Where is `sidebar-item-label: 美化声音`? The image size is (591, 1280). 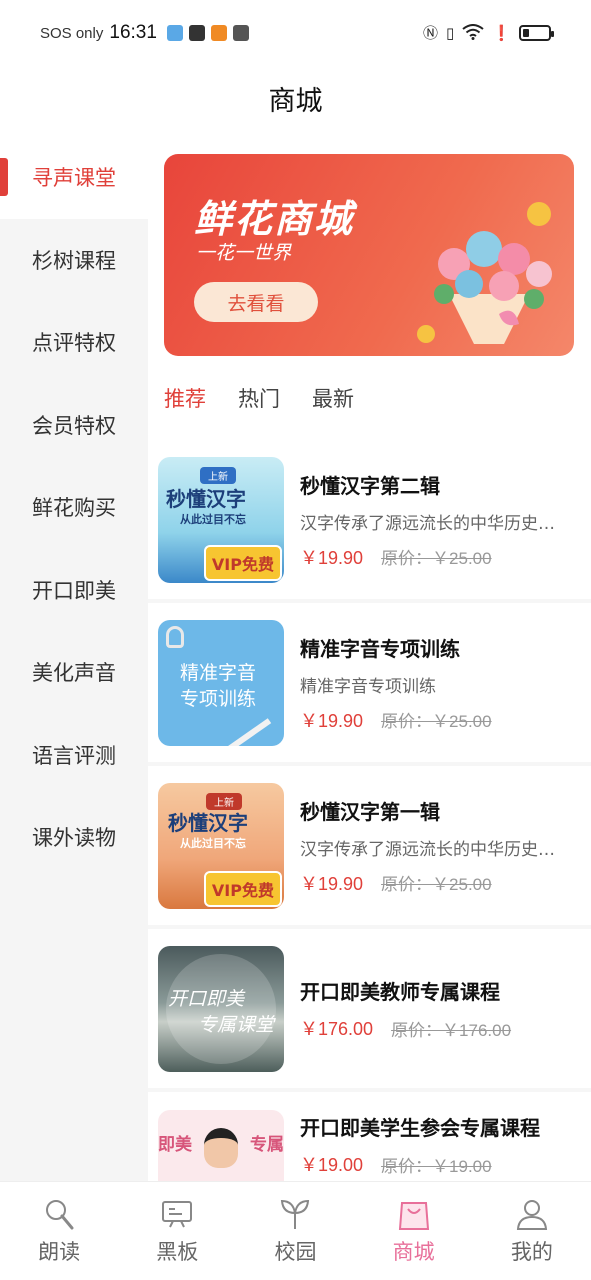
sidebar-item-label: 美化声音 is located at coordinates (74, 673).